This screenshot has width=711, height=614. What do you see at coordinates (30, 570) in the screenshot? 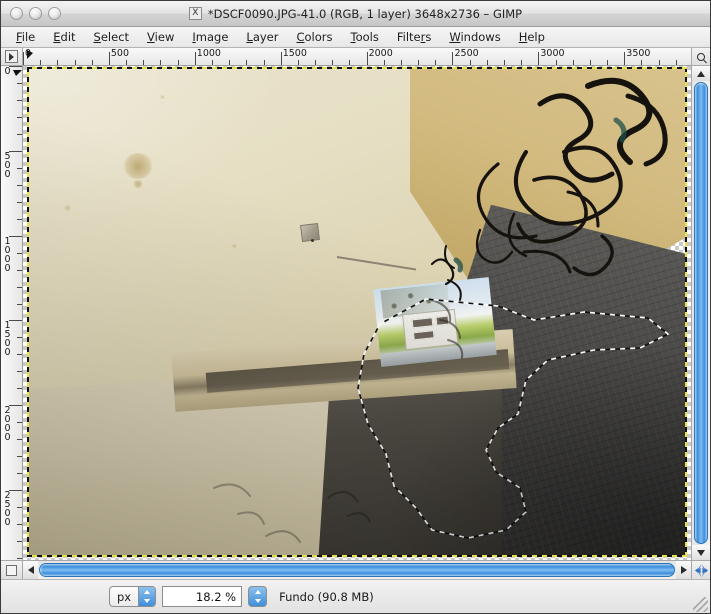
I see `scroll-left-button` at bounding box center [30, 570].